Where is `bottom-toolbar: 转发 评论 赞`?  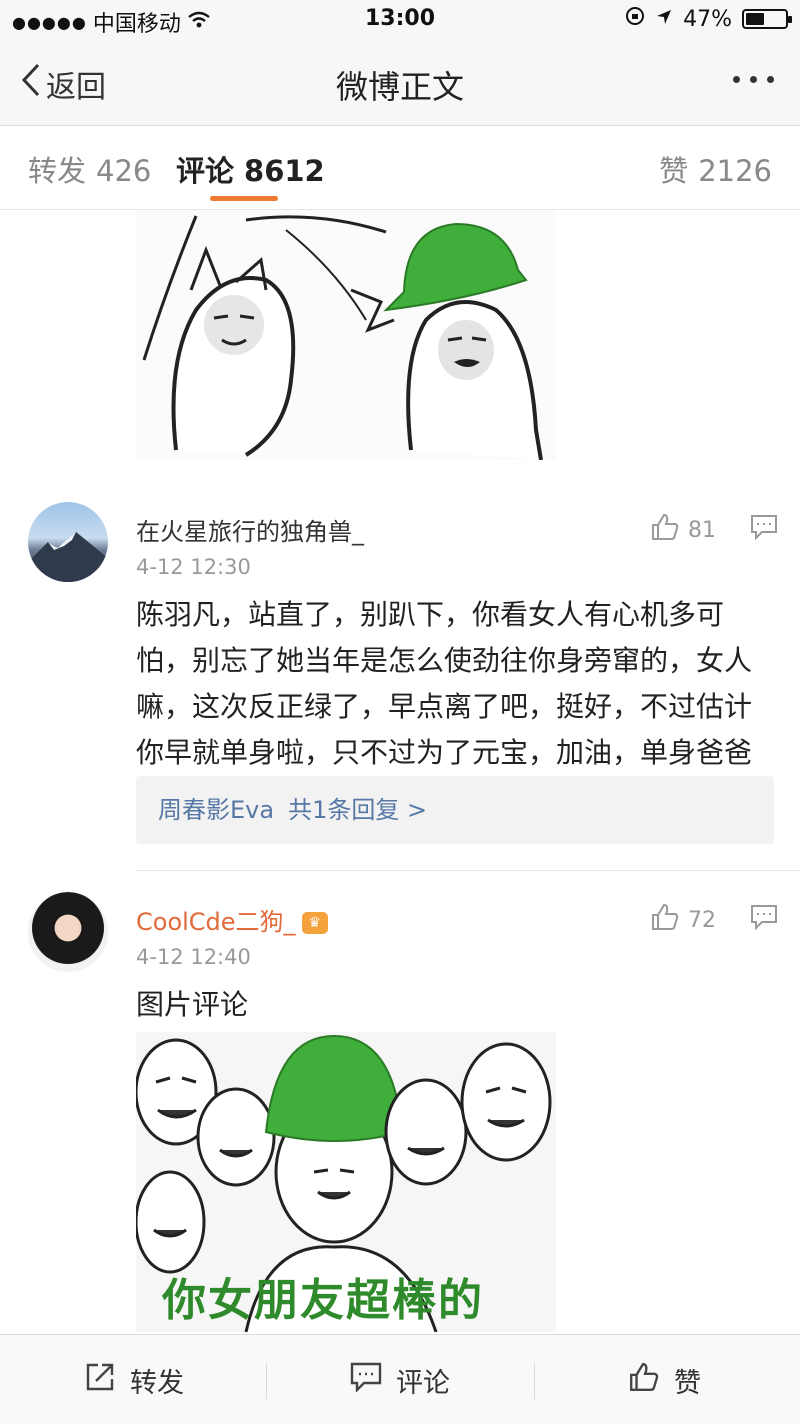 bottom-toolbar: 转发 评论 赞 is located at coordinates (400, 1379).